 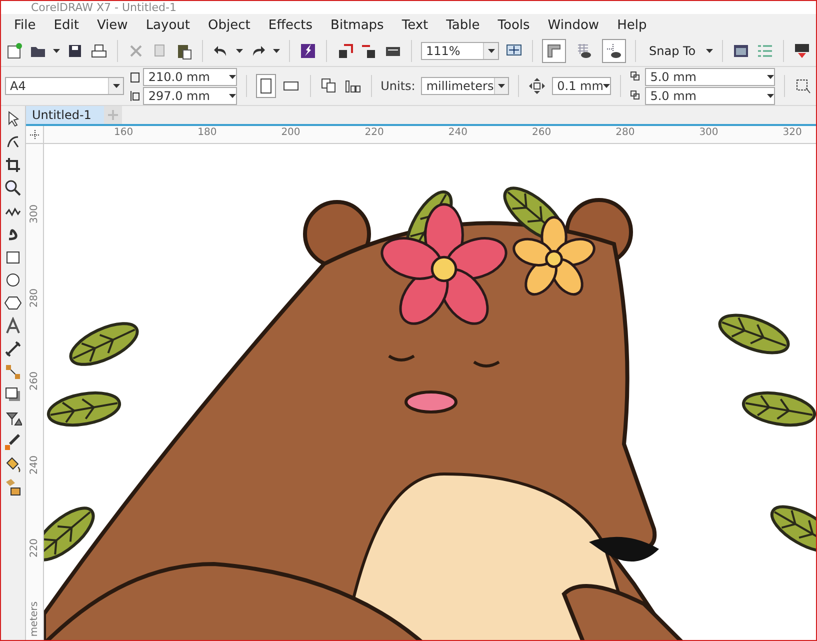 I want to click on page-height-field: 297.0 mm, so click(x=190, y=95).